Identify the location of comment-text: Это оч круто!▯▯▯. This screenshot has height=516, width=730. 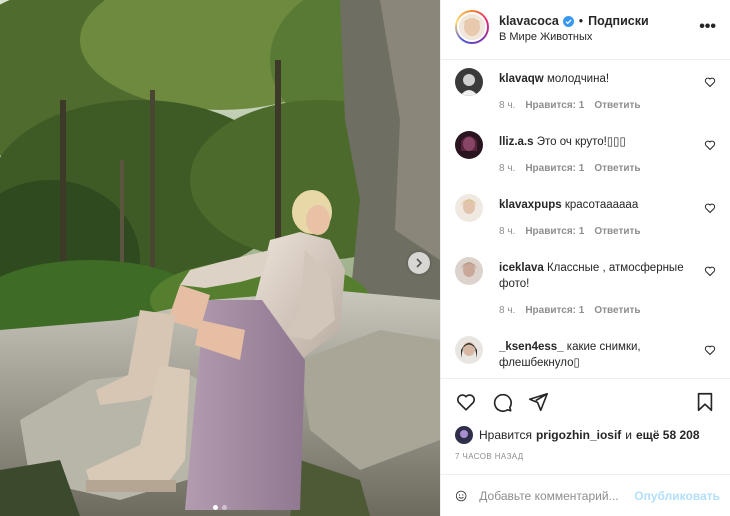
(581, 142).